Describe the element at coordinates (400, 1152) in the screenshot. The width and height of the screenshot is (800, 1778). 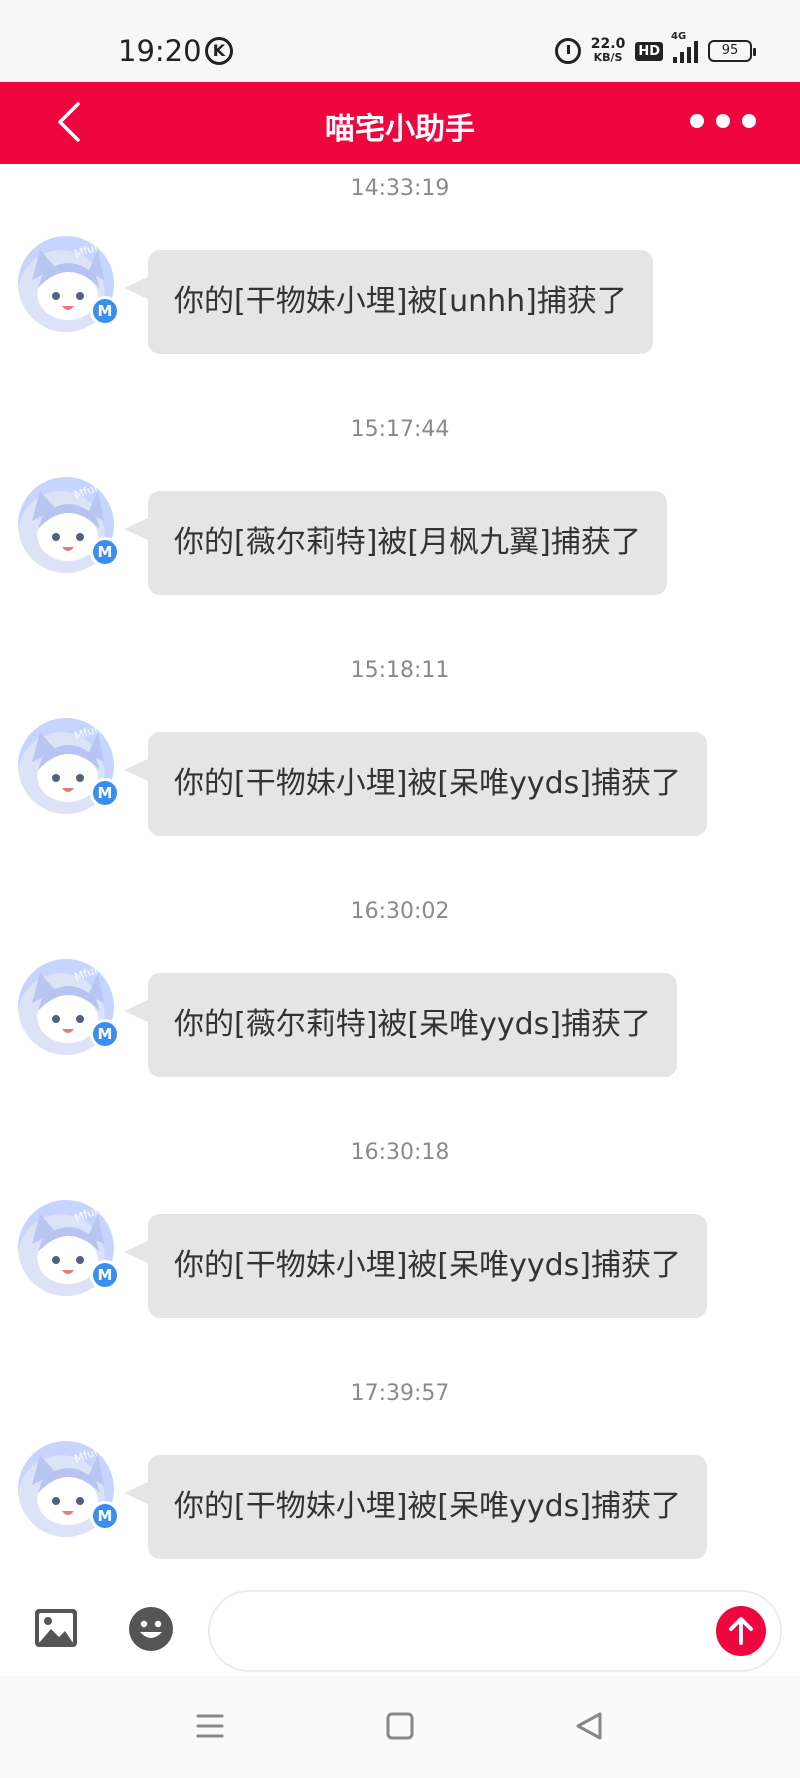
I see `message-timestamp: 16:30:18` at that location.